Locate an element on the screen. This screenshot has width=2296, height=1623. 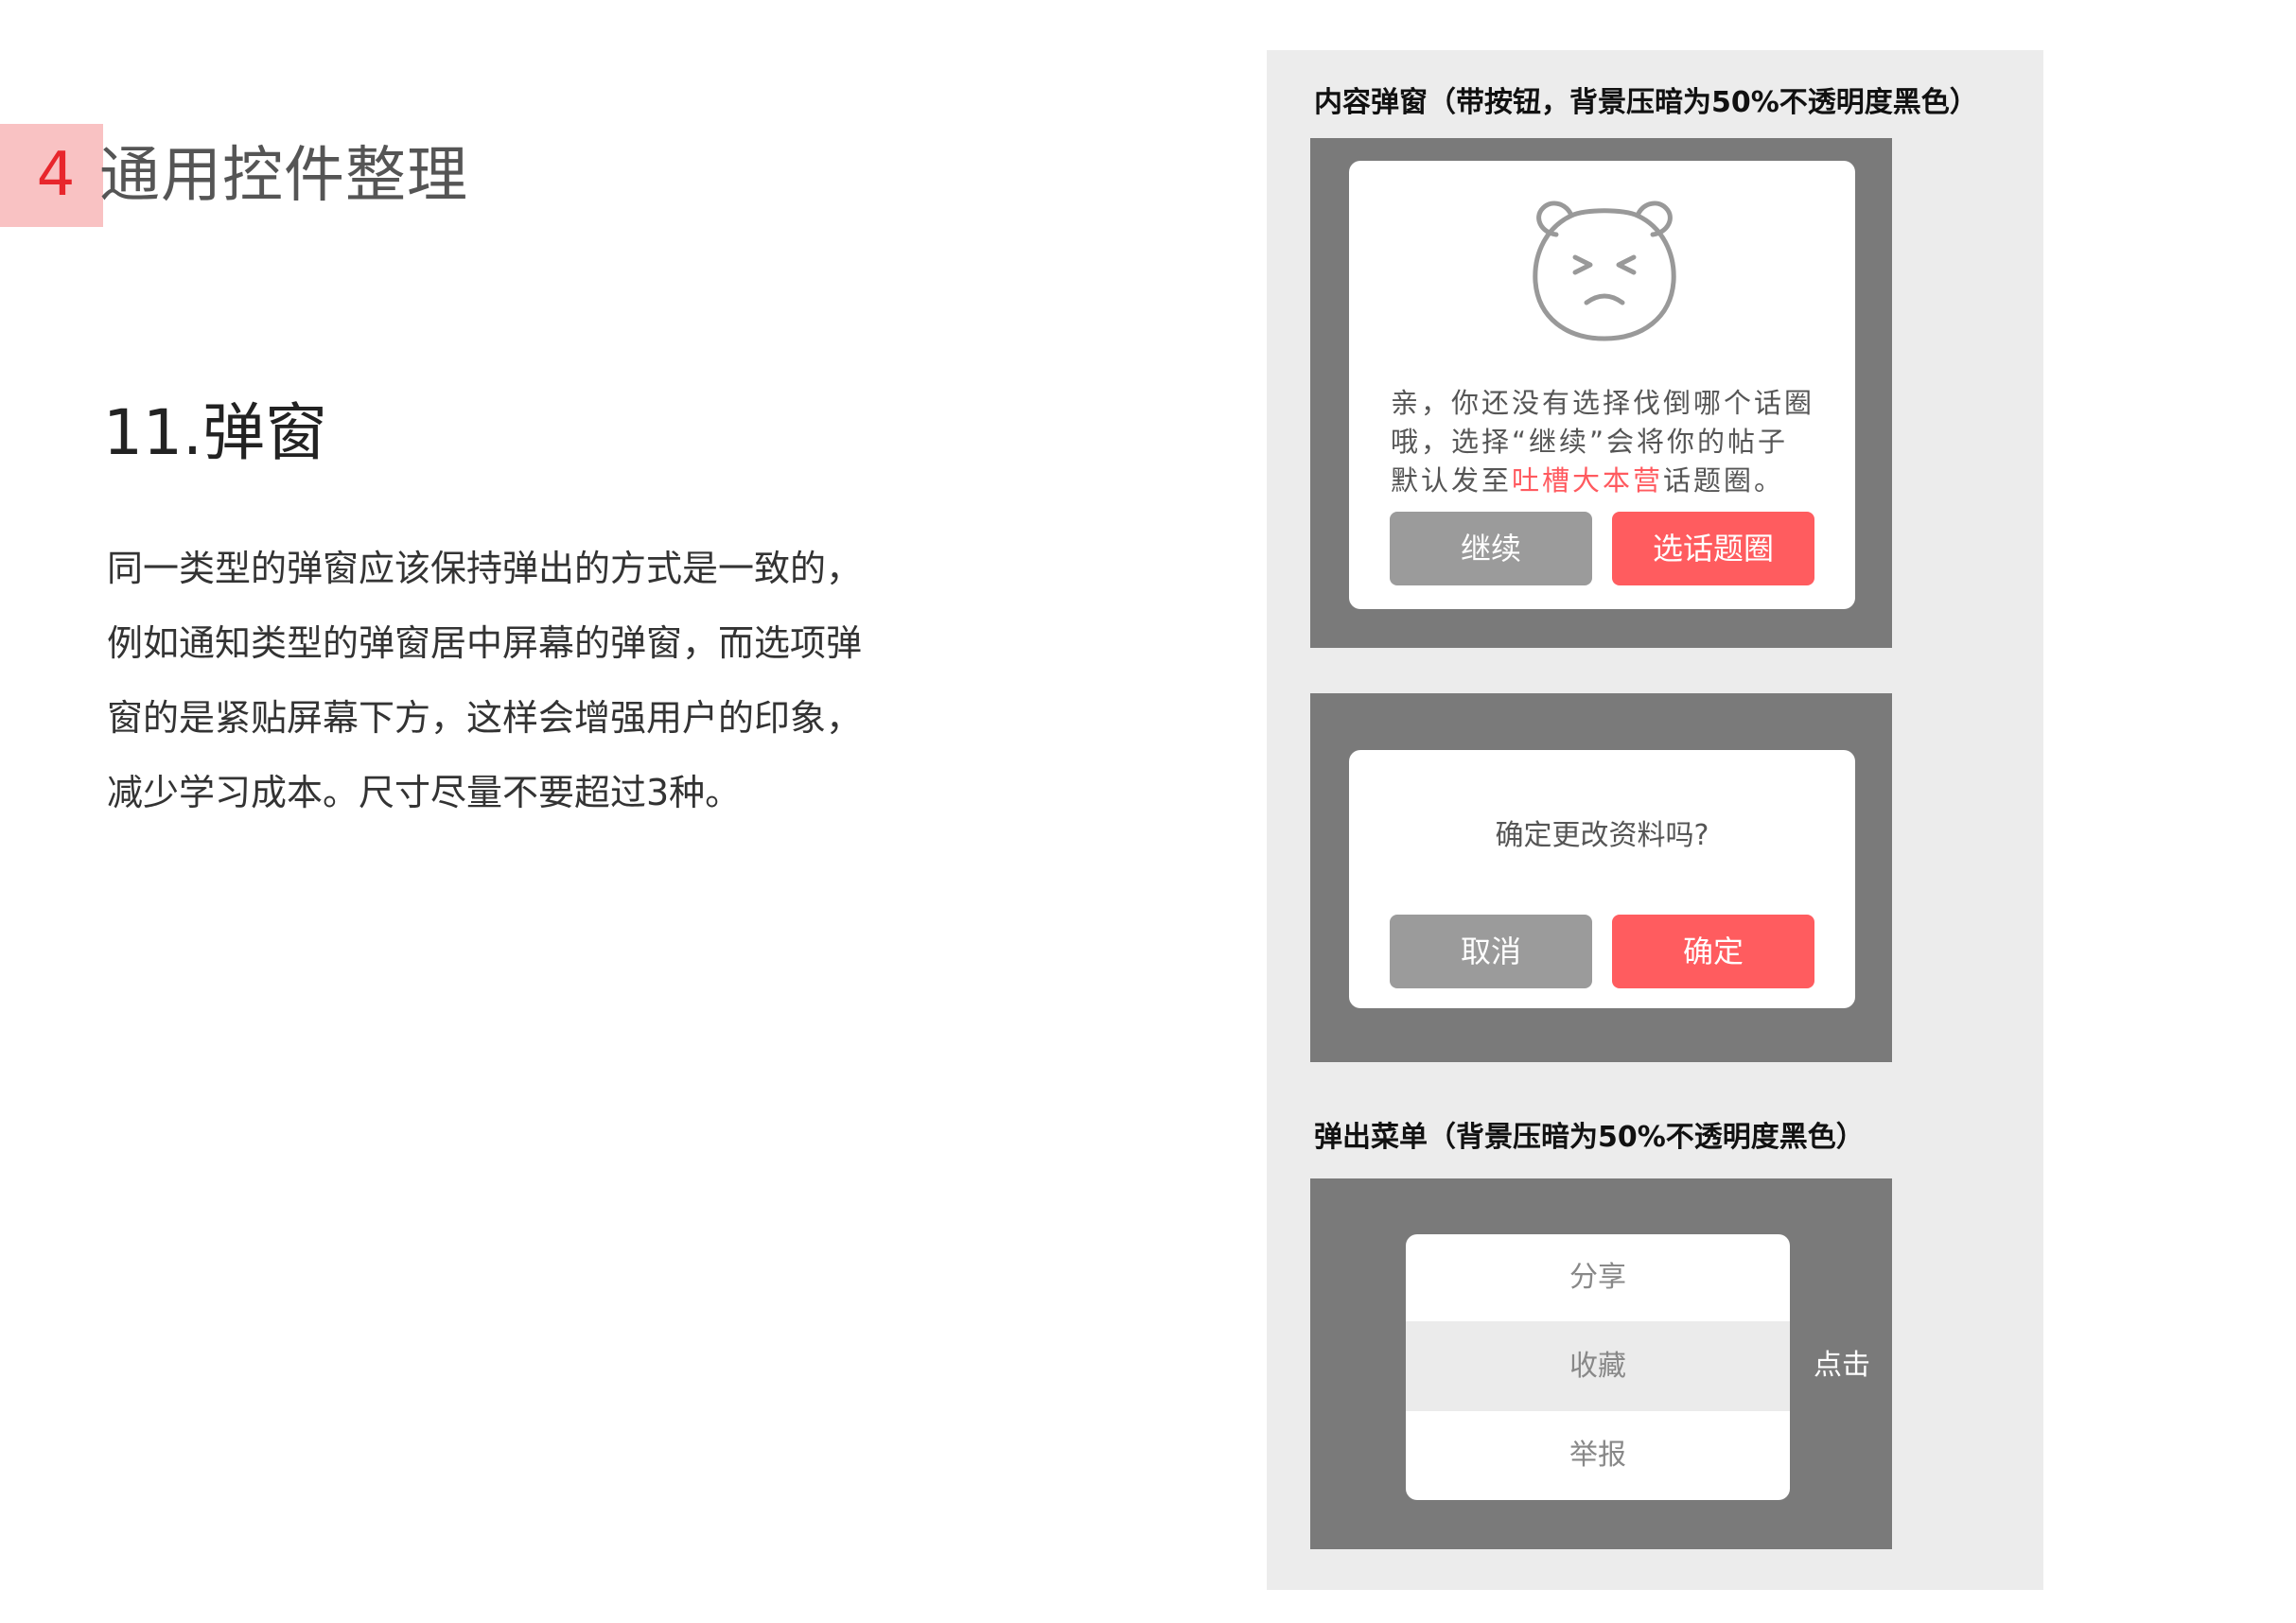
choose-topic-button: 选话题圈 is located at coordinates (1713, 548).